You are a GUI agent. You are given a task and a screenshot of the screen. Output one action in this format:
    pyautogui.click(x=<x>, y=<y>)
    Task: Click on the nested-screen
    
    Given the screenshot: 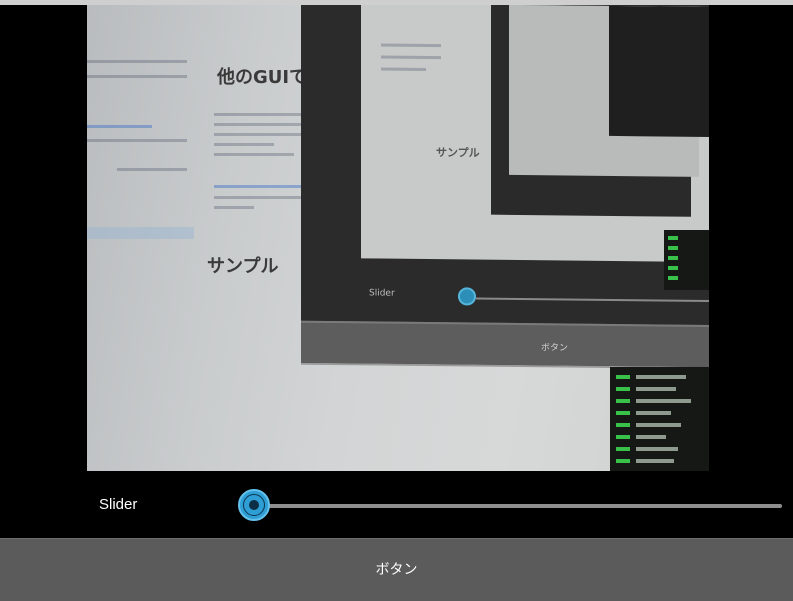 What is the action you would take?
    pyautogui.click(x=609, y=91)
    